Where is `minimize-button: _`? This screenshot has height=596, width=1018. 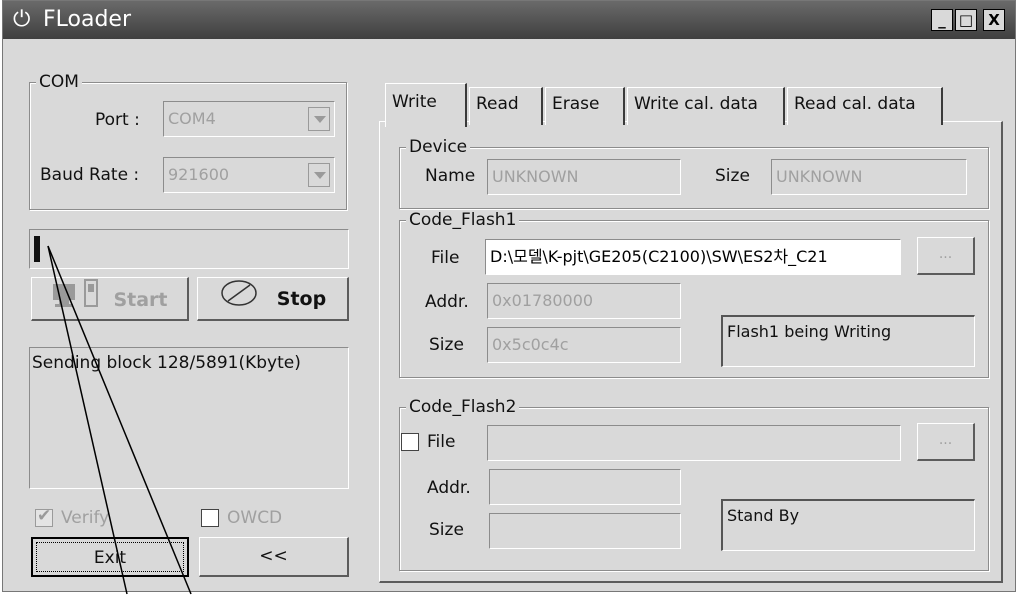 minimize-button: _ is located at coordinates (942, 20).